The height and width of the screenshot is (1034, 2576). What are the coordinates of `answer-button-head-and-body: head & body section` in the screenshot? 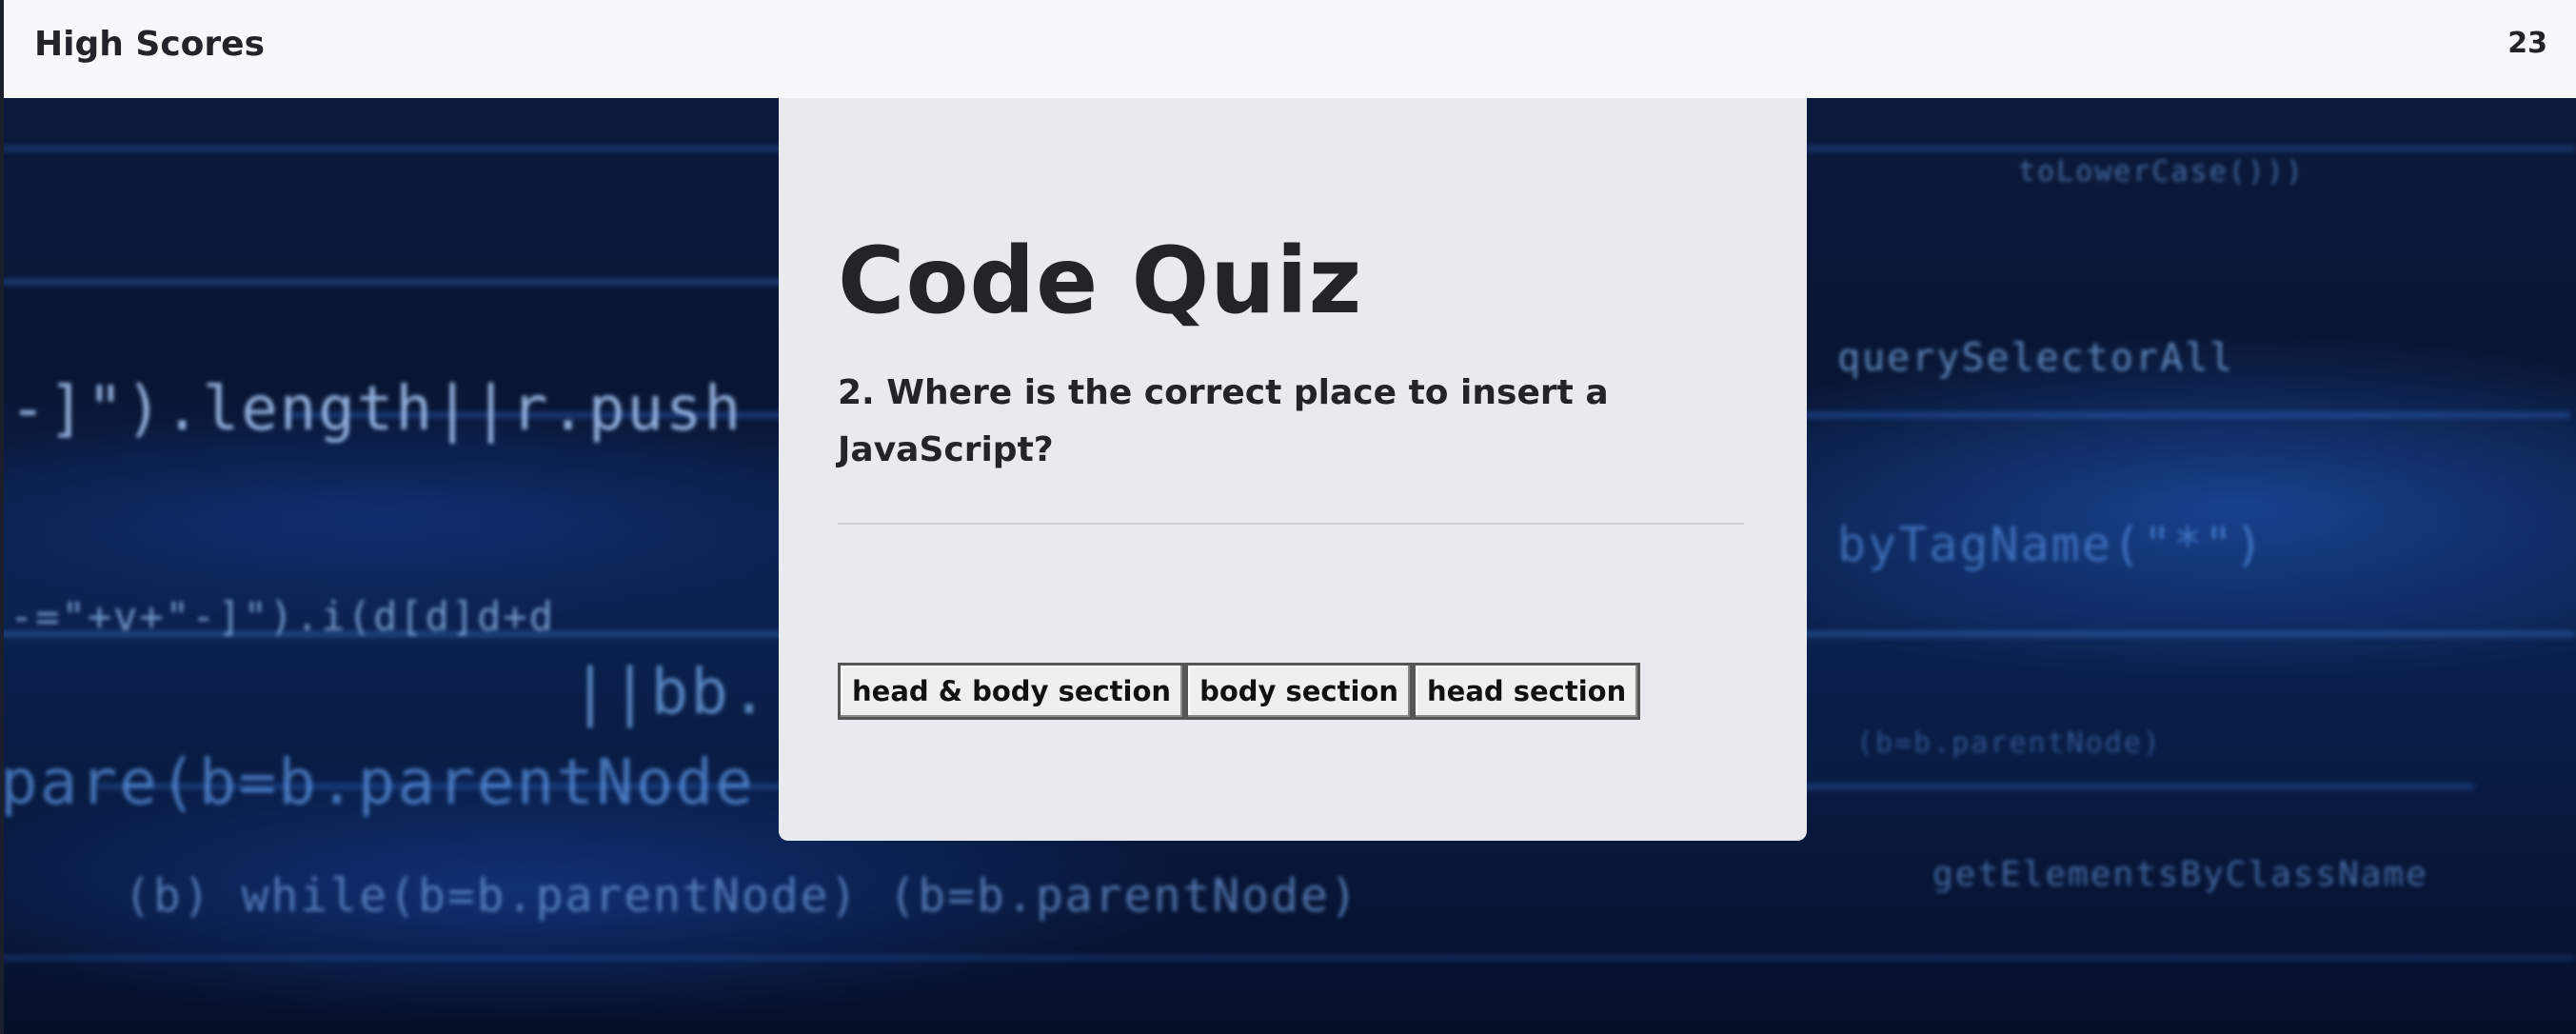 It's located at (1012, 691).